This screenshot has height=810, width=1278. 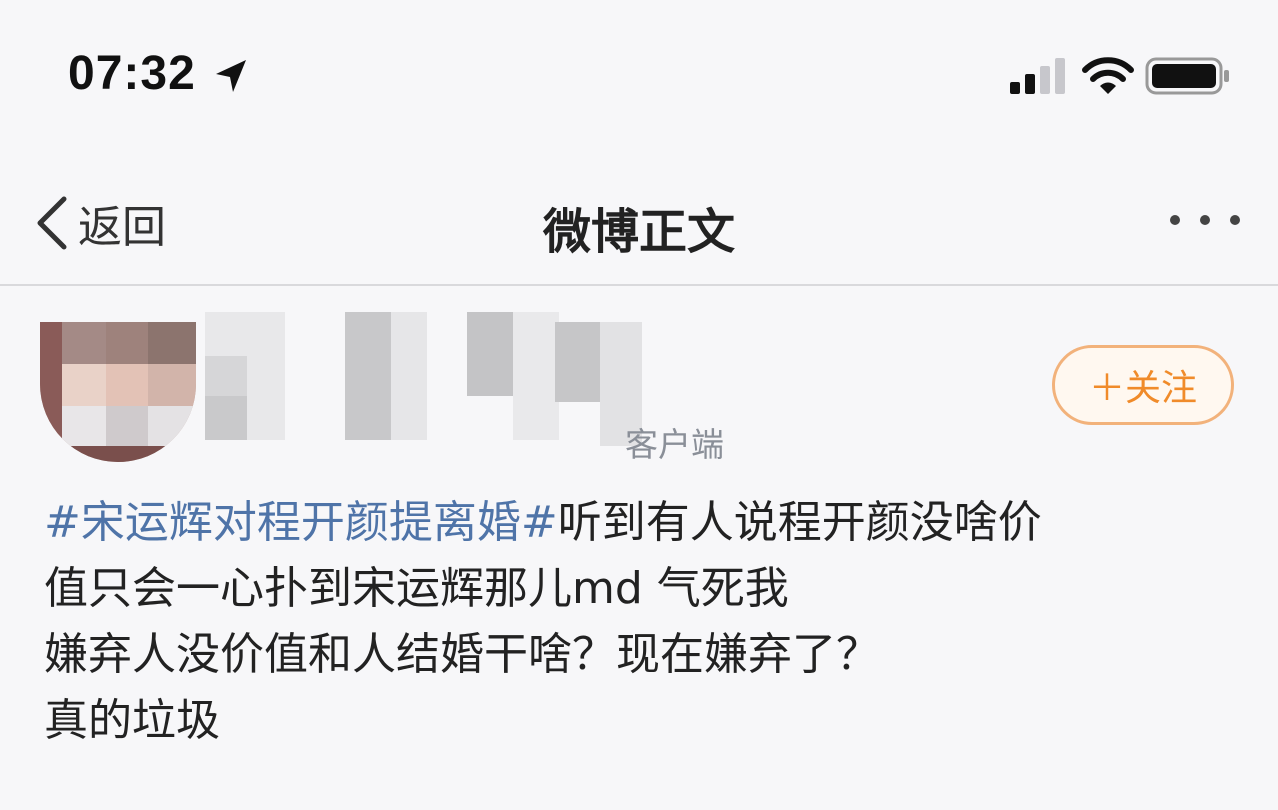 What do you see at coordinates (1143, 385) in the screenshot?
I see `follow-button: ＋关注` at bounding box center [1143, 385].